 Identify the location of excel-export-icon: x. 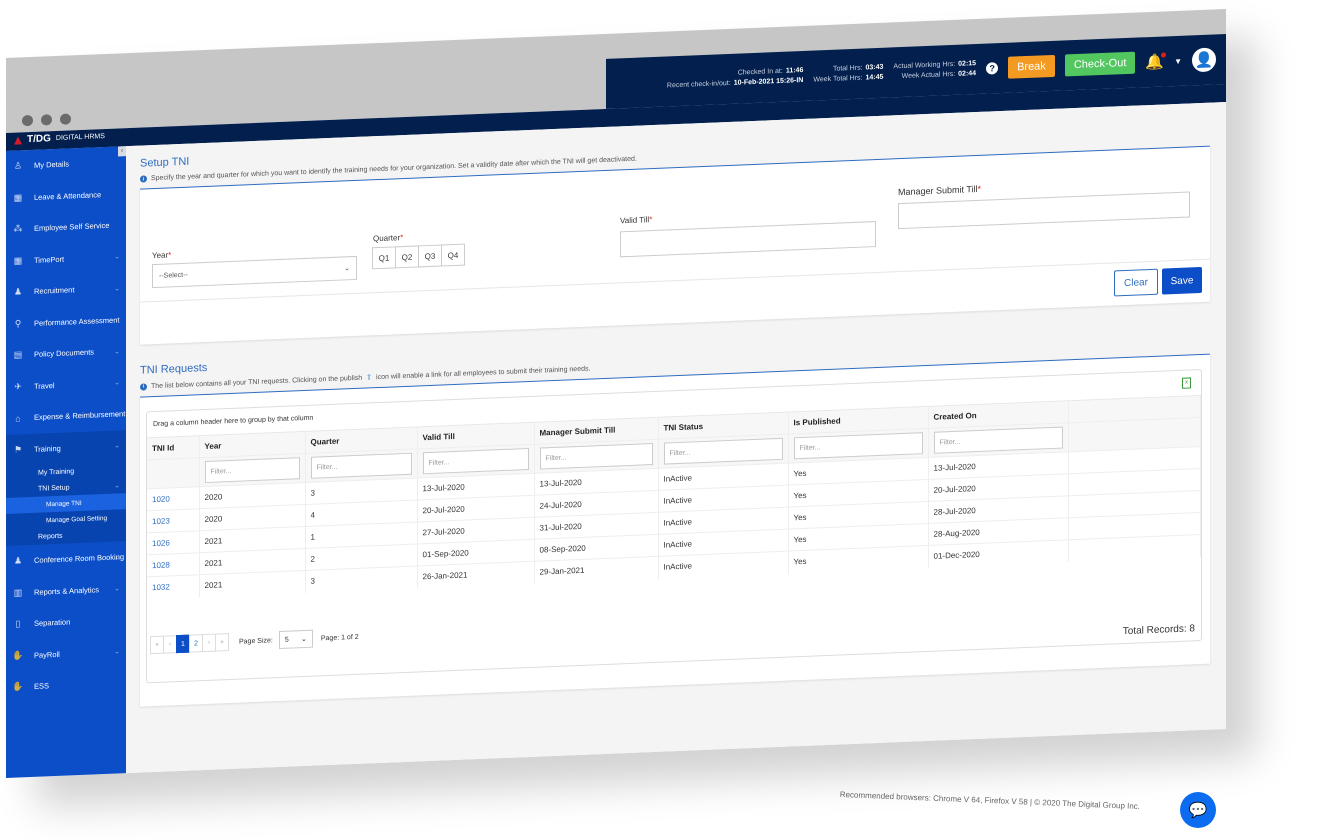
(1186, 383).